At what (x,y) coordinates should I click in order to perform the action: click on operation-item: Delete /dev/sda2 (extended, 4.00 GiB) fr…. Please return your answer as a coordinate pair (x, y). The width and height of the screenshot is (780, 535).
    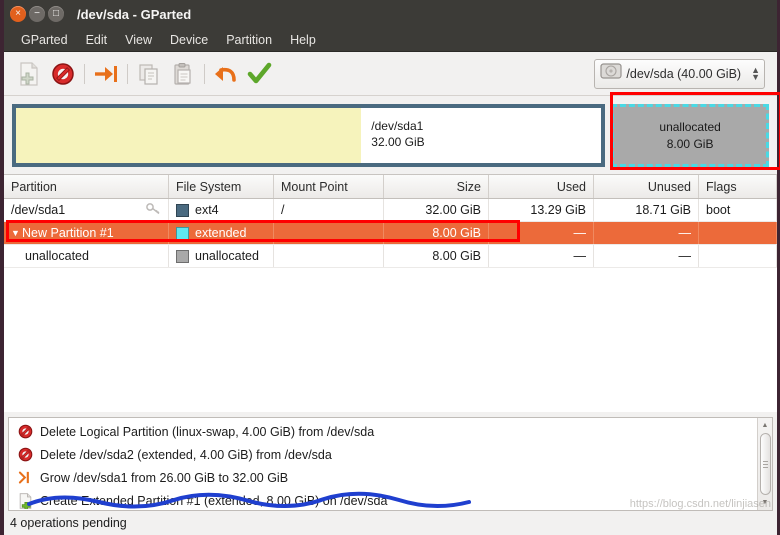
    Looking at the image, I should click on (383, 454).